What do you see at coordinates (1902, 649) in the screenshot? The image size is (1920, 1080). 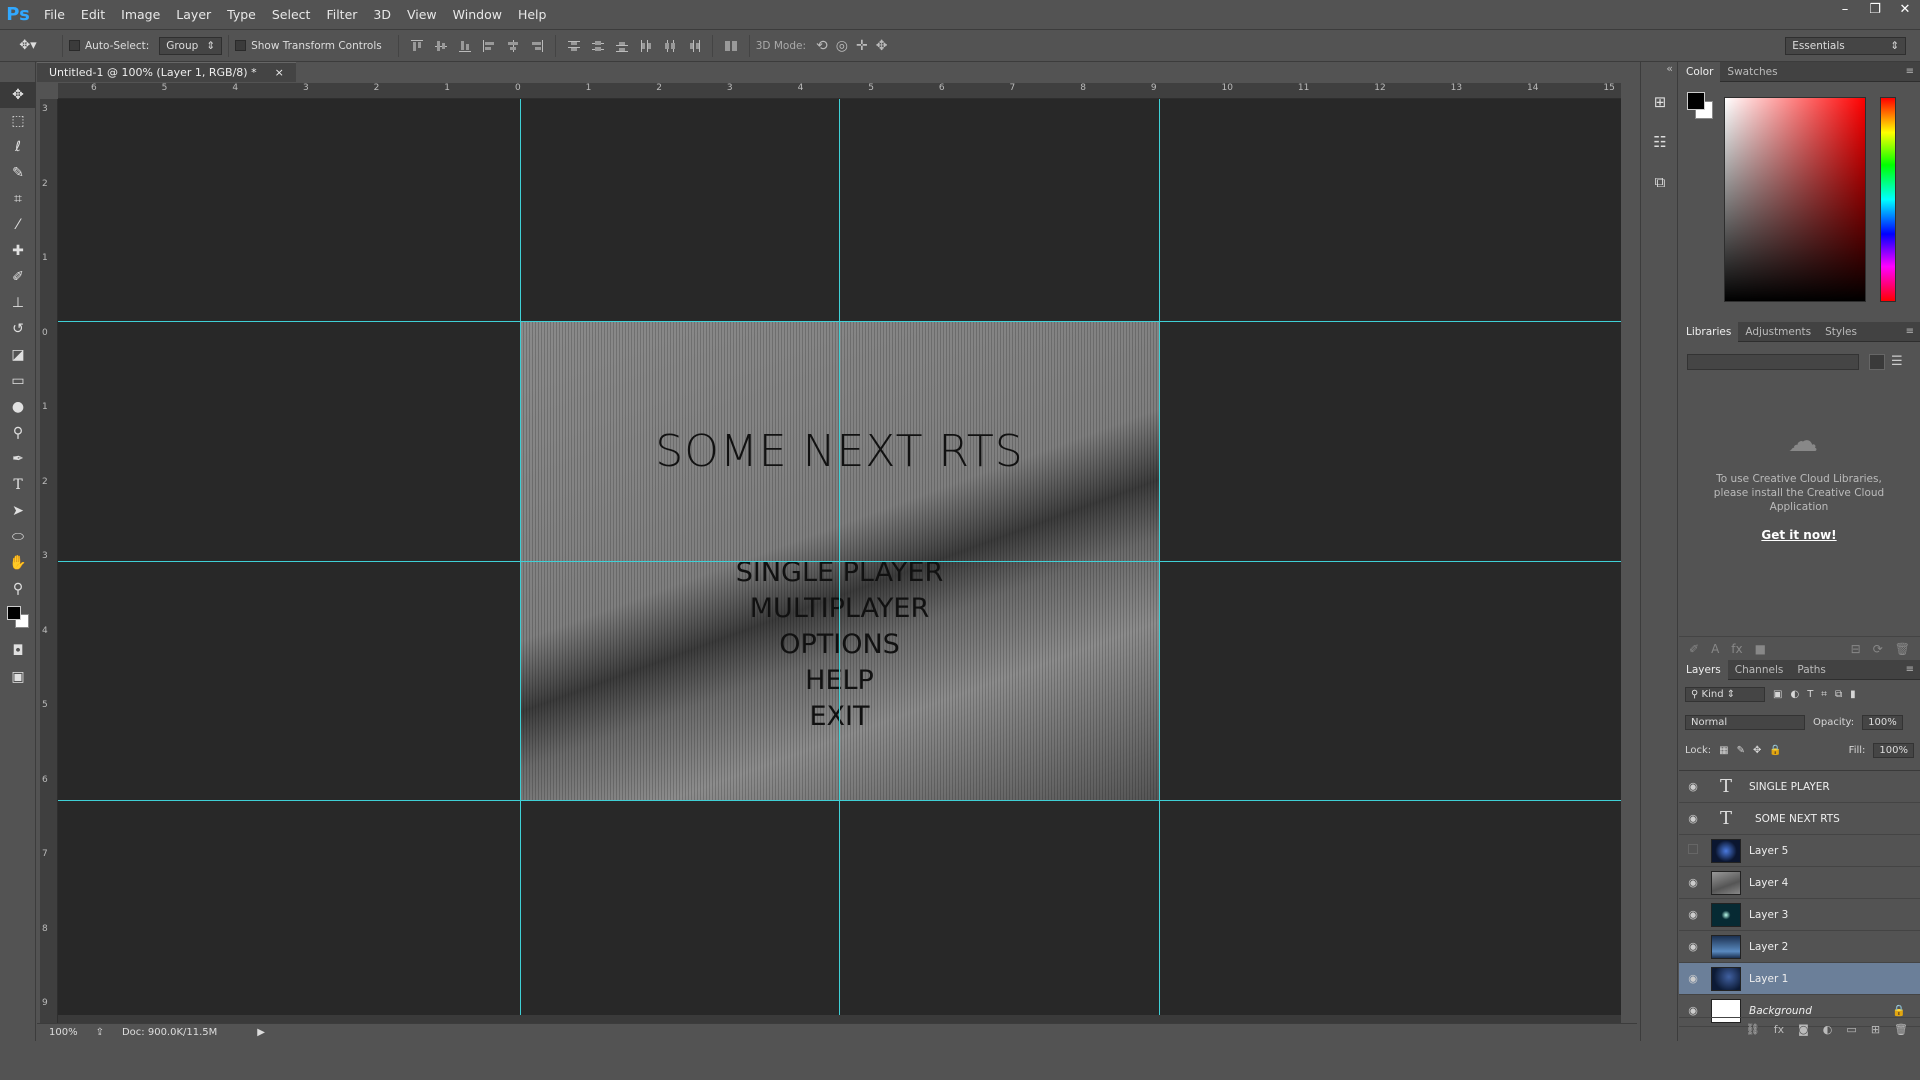 I see `trash-icon: 🗑` at bounding box center [1902, 649].